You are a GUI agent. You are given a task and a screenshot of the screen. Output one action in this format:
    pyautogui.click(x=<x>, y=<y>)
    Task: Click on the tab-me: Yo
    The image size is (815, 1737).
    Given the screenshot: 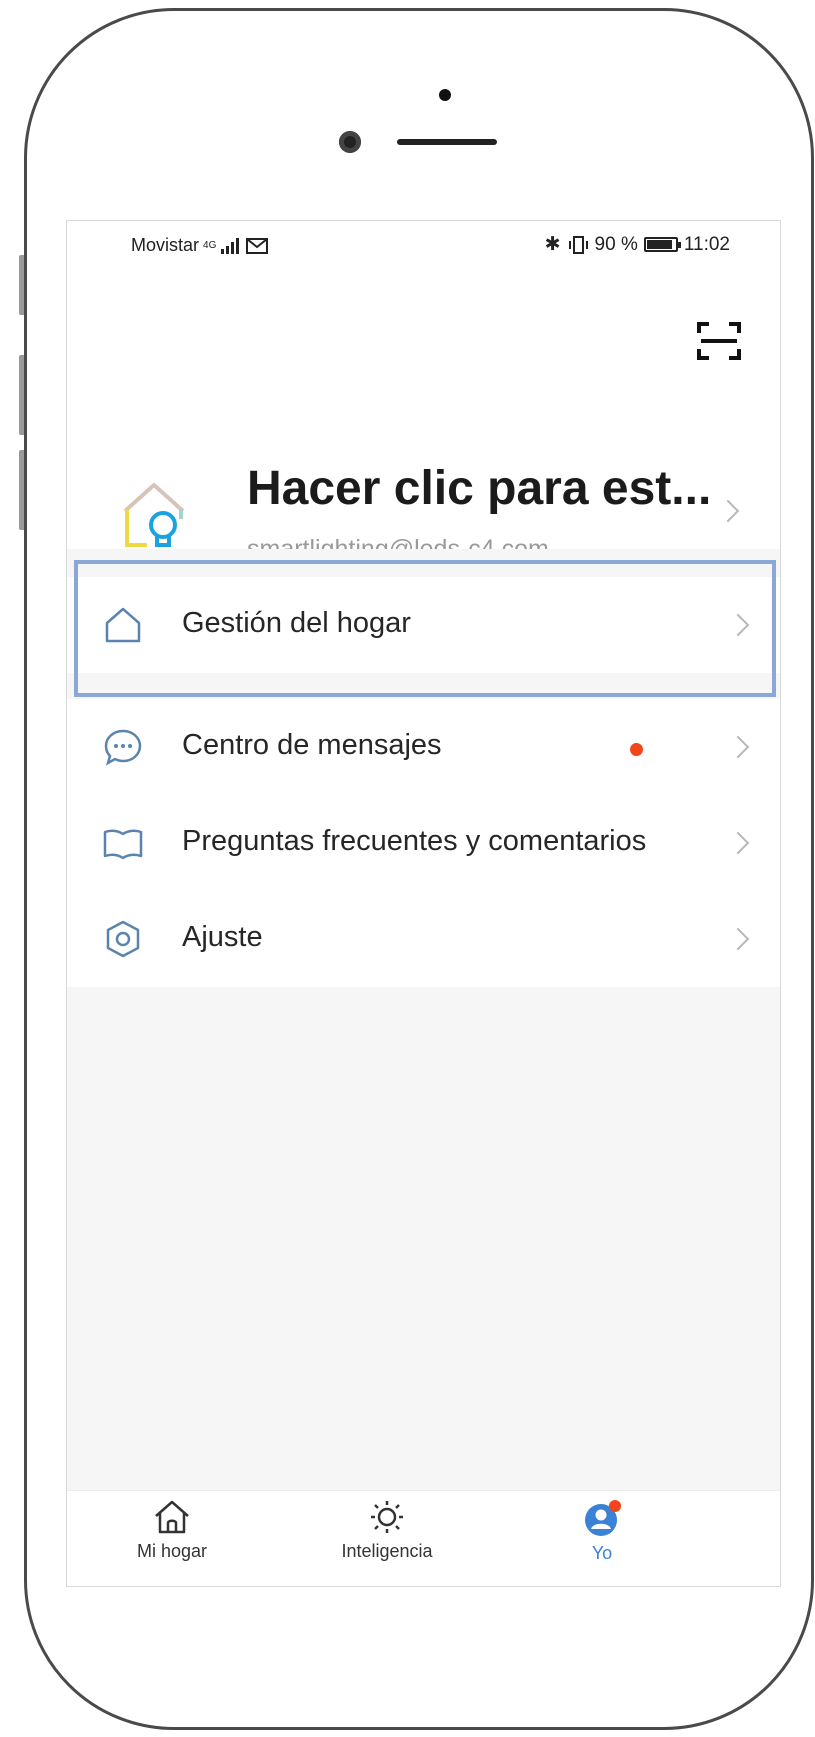 What is the action you would take?
    pyautogui.click(x=602, y=1531)
    